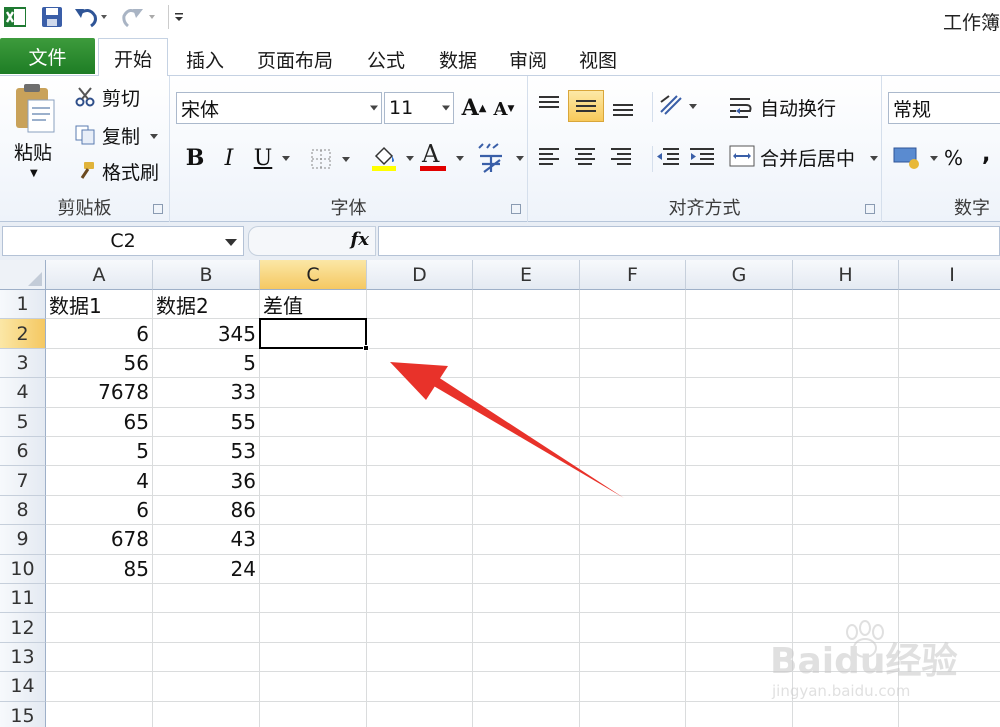 The image size is (1000, 727). I want to click on tab-insert: 插入, so click(205, 59).